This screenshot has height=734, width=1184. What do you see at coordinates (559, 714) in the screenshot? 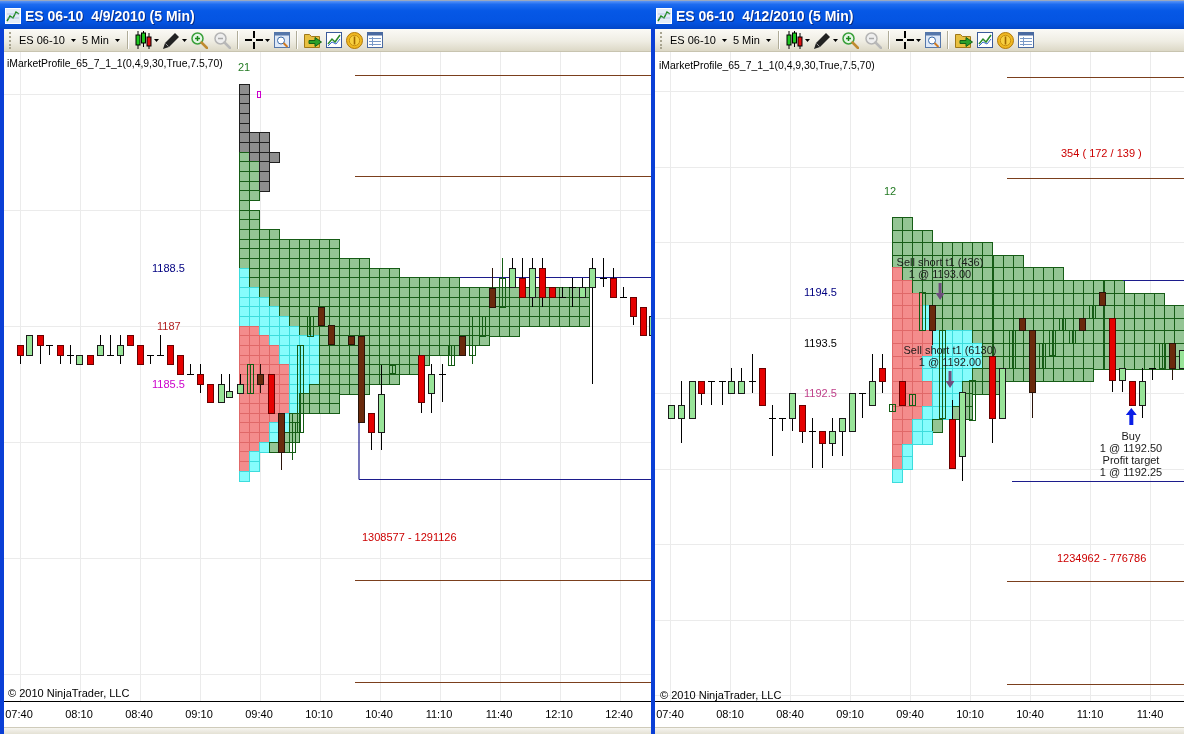
I see `time-label: 12:10` at bounding box center [559, 714].